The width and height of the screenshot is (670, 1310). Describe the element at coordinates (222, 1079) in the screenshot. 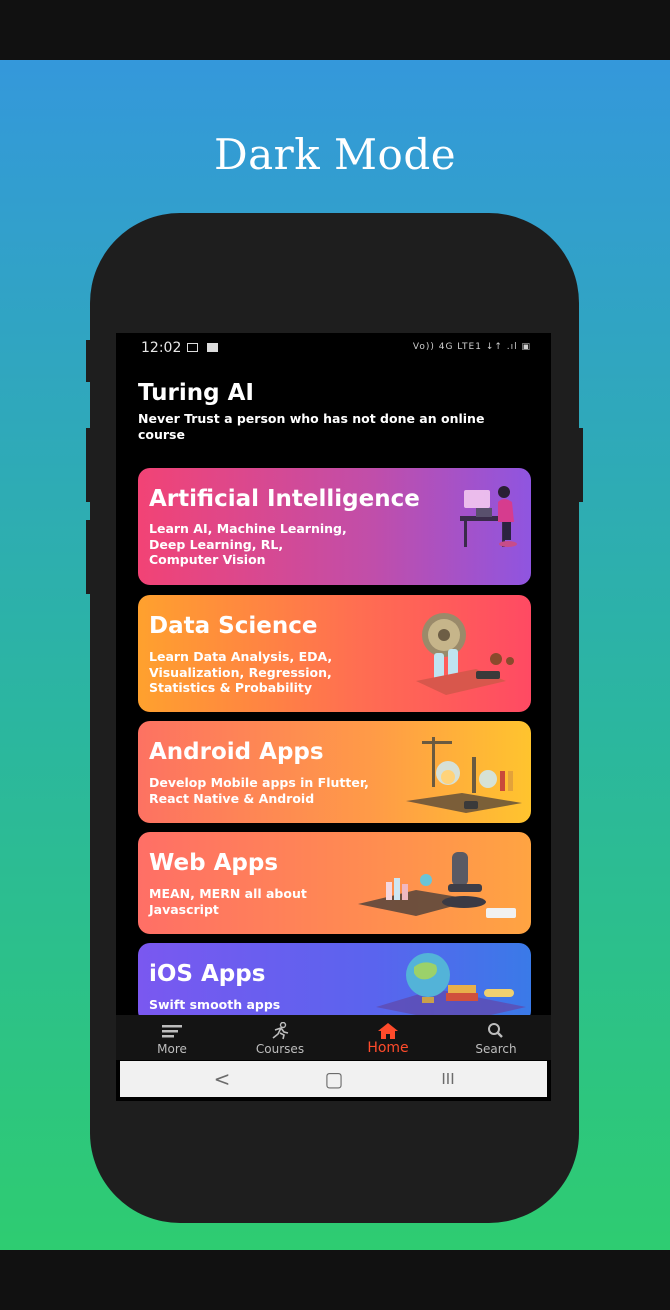

I see `back-button: <` at that location.